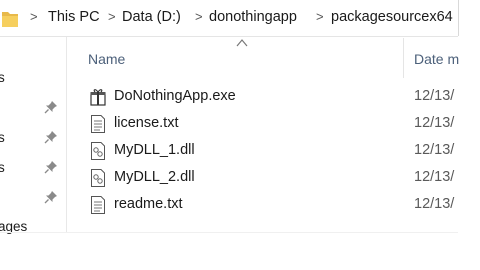 Image resolution: width=480 pixels, height=270 pixels. I want to click on file-name: MyDLL_1.dll, so click(154, 150).